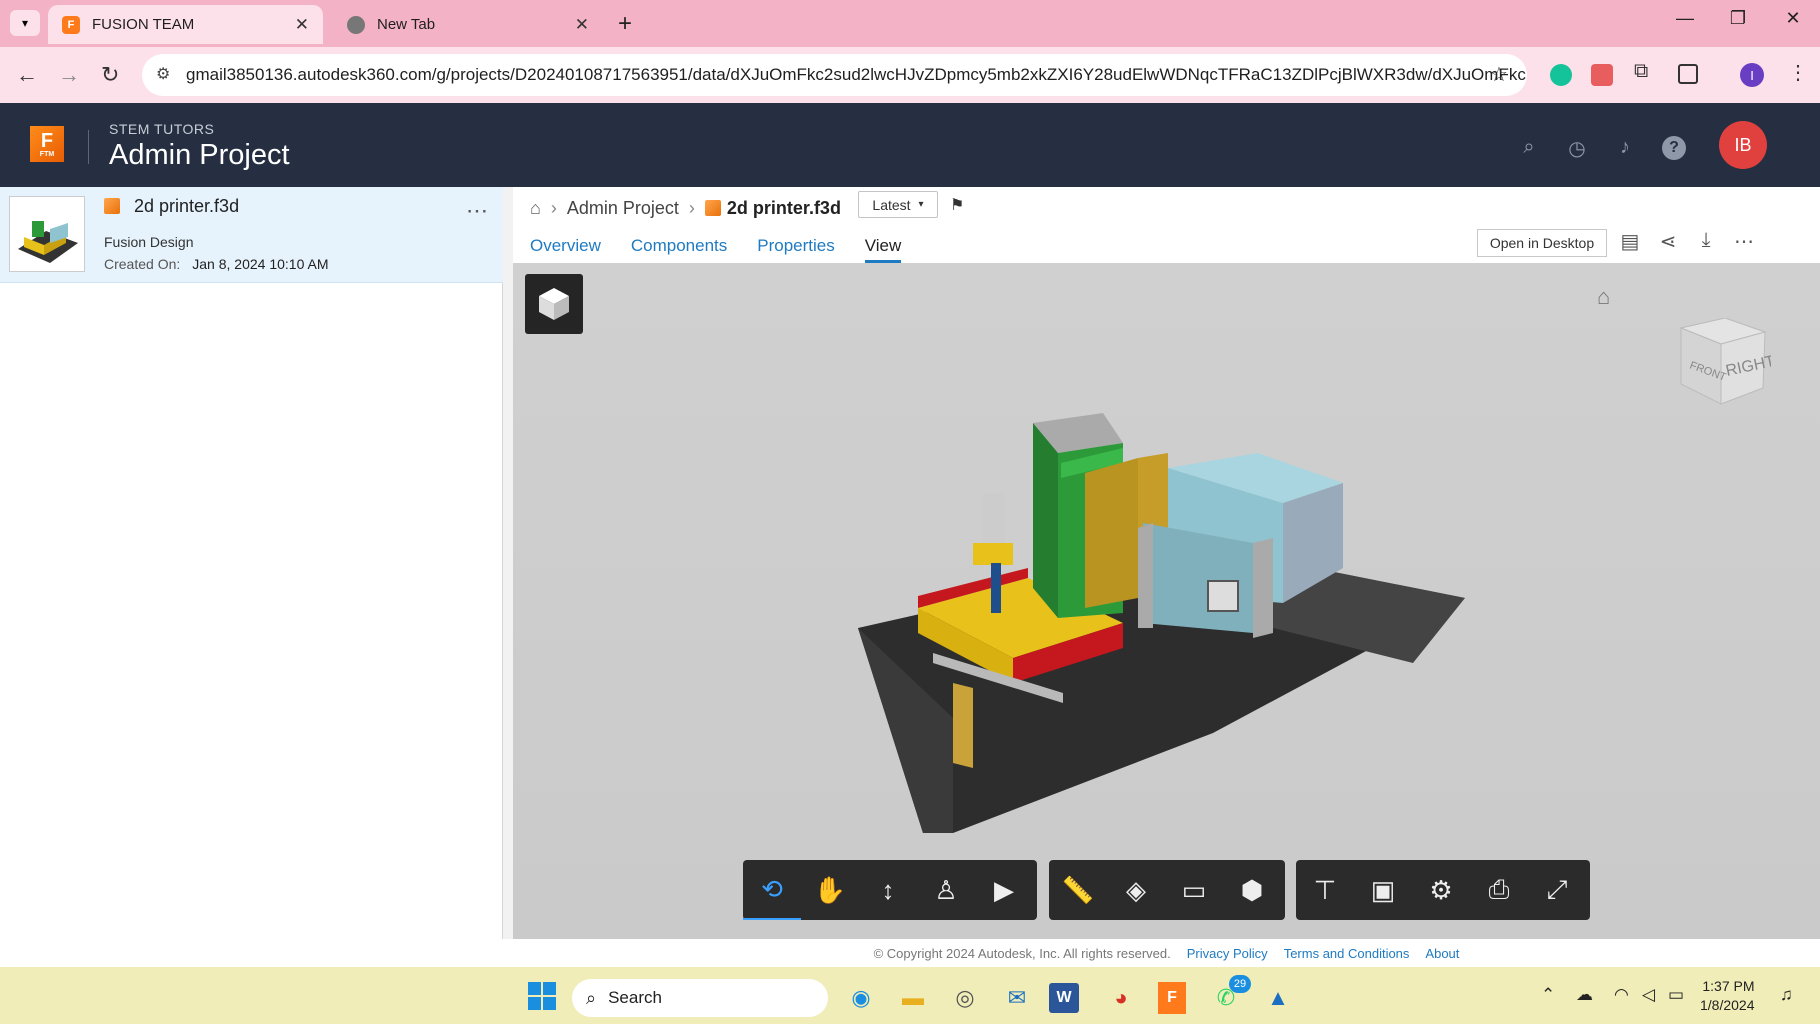 The width and height of the screenshot is (1820, 1024). Describe the element at coordinates (965, 998) in the screenshot. I see `camera-app-icon: ◎` at that location.